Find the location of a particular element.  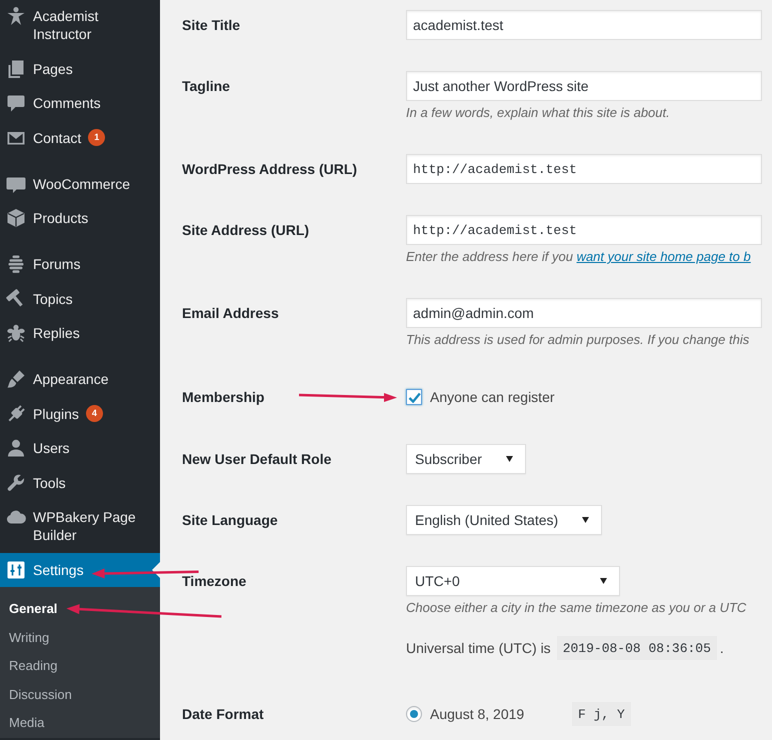

field-label: Membership is located at coordinates (223, 397).